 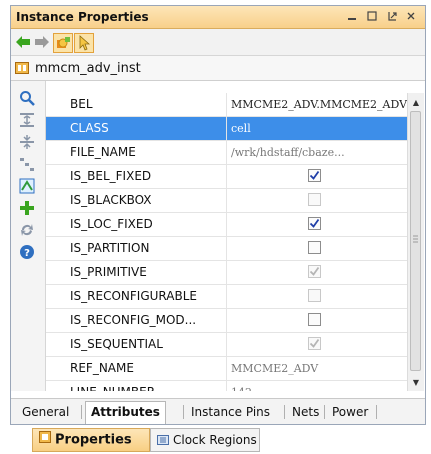 I want to click on scrollbar-thumb, so click(x=415, y=241).